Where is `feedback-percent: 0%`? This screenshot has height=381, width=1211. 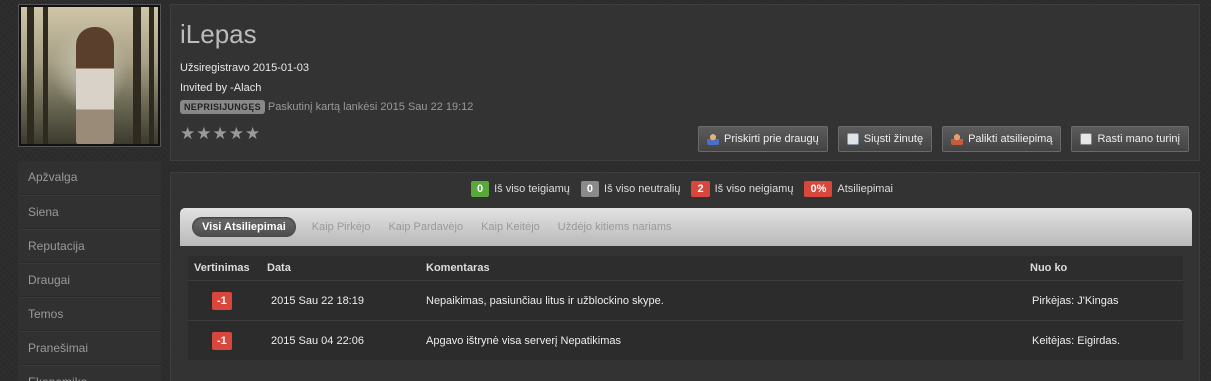
feedback-percent: 0% is located at coordinates (818, 189).